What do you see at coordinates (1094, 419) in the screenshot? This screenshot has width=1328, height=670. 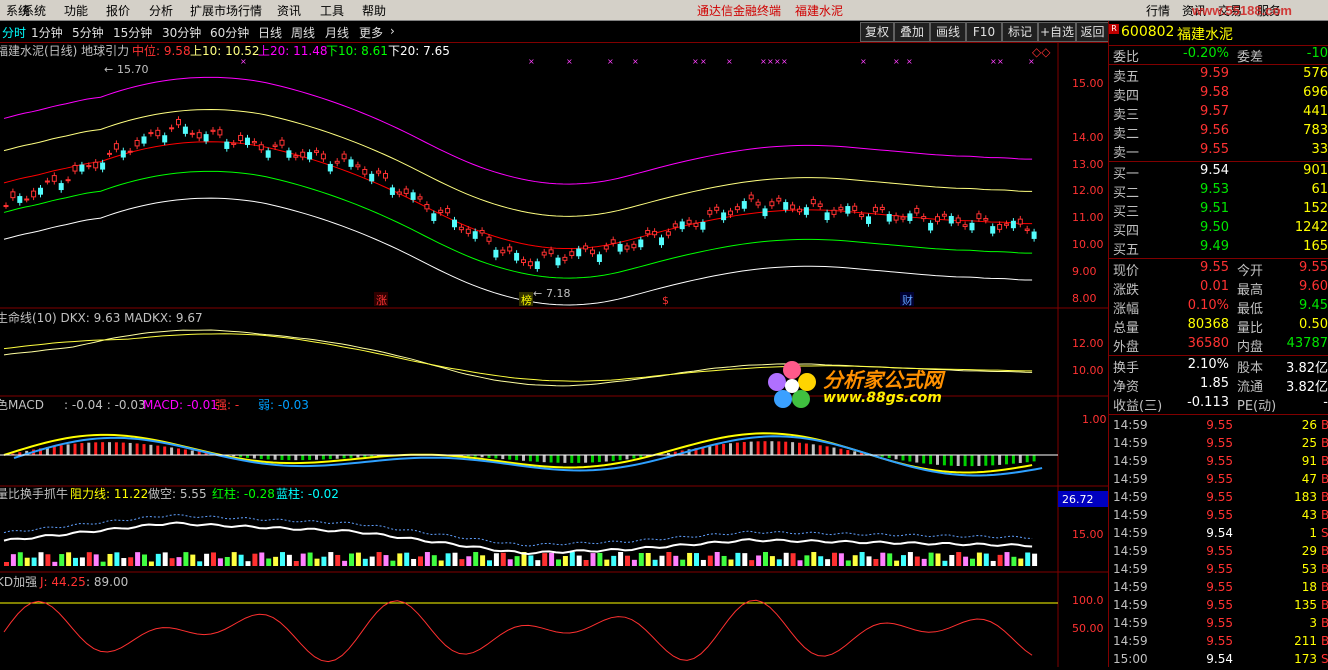 I see `macd-ytick: 1.00` at bounding box center [1094, 419].